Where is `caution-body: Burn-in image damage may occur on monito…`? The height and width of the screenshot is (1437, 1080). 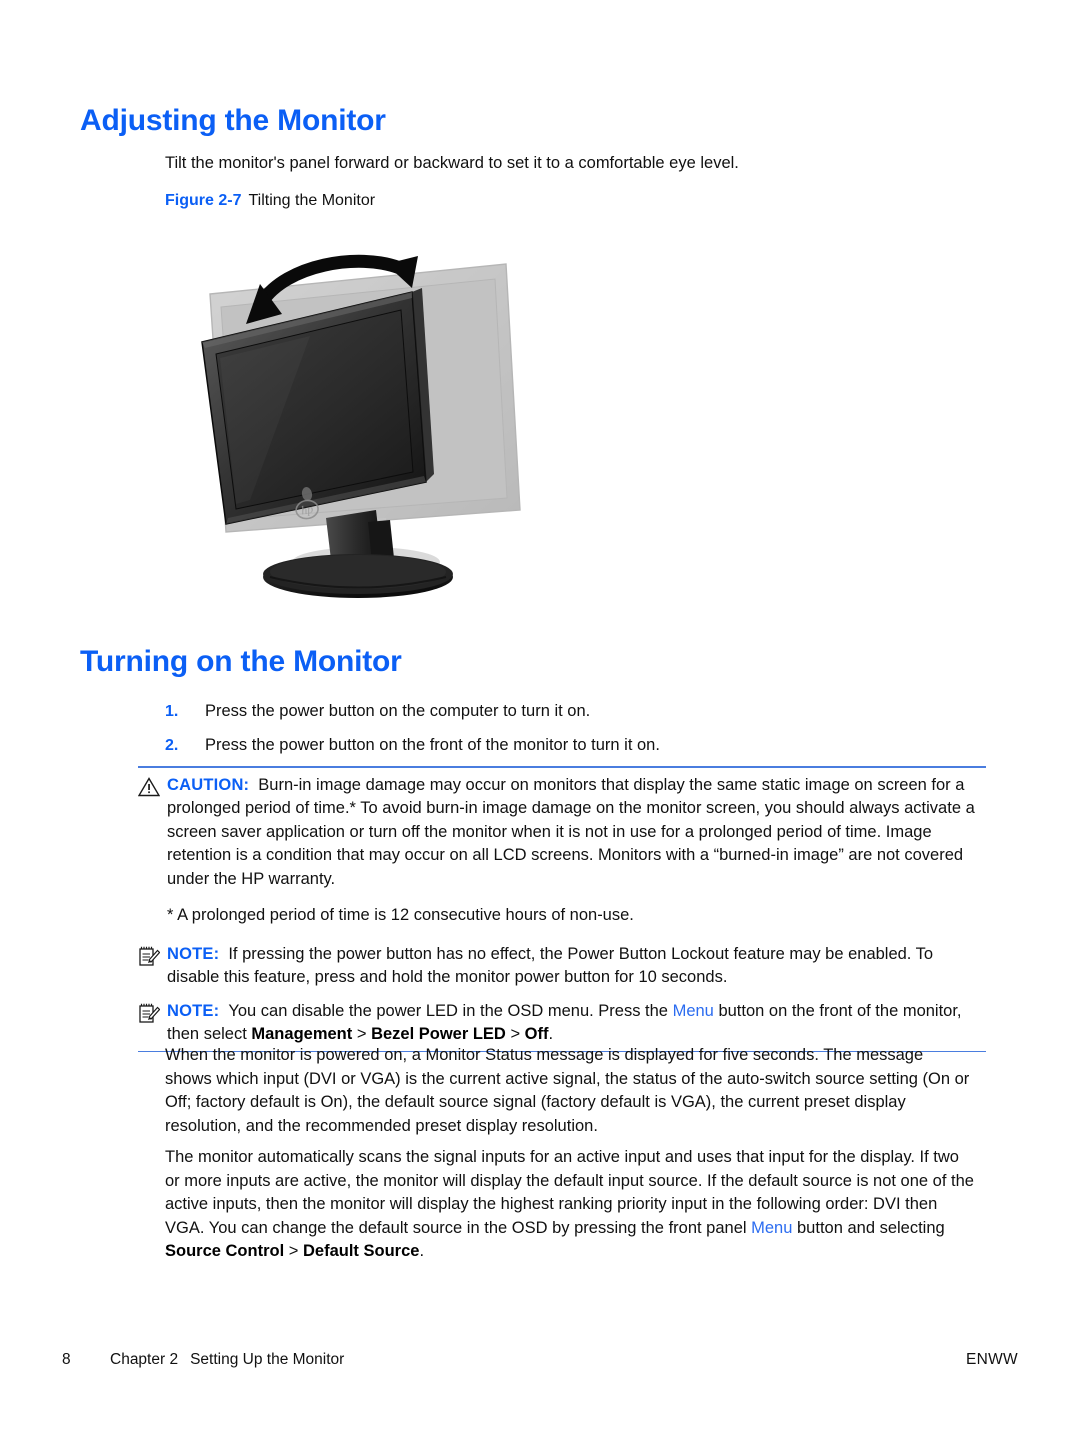
caution-body: Burn-in image damage may occur on monito… is located at coordinates (571, 831).